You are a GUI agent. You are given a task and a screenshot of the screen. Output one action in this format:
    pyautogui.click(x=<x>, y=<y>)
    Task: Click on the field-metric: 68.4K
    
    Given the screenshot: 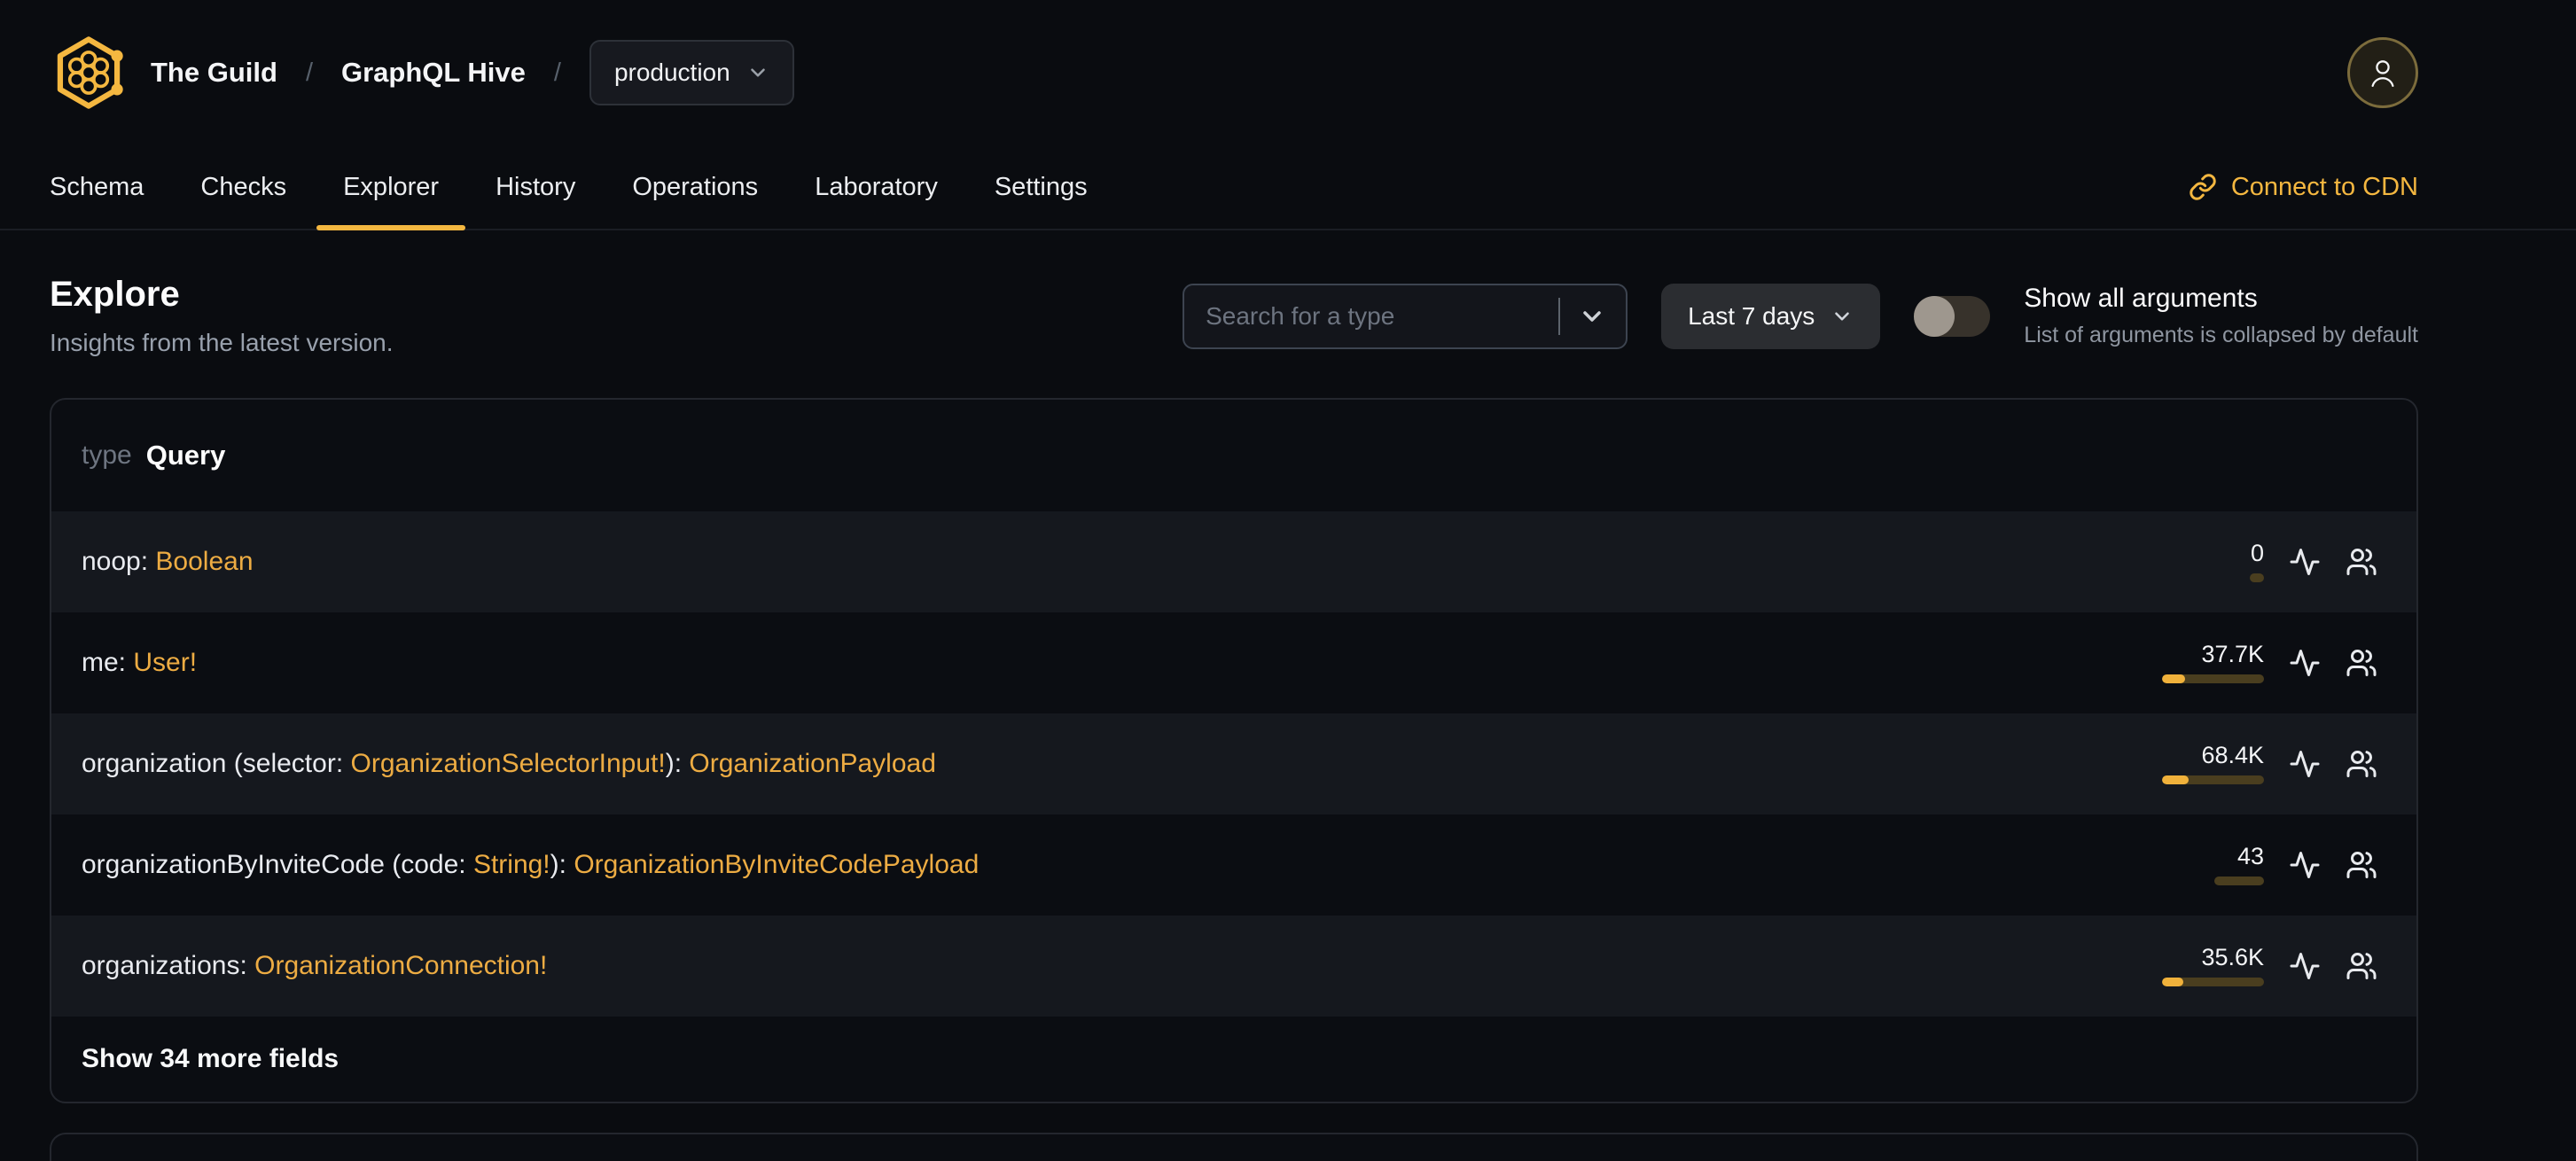 What is the action you would take?
    pyautogui.click(x=2204, y=764)
    